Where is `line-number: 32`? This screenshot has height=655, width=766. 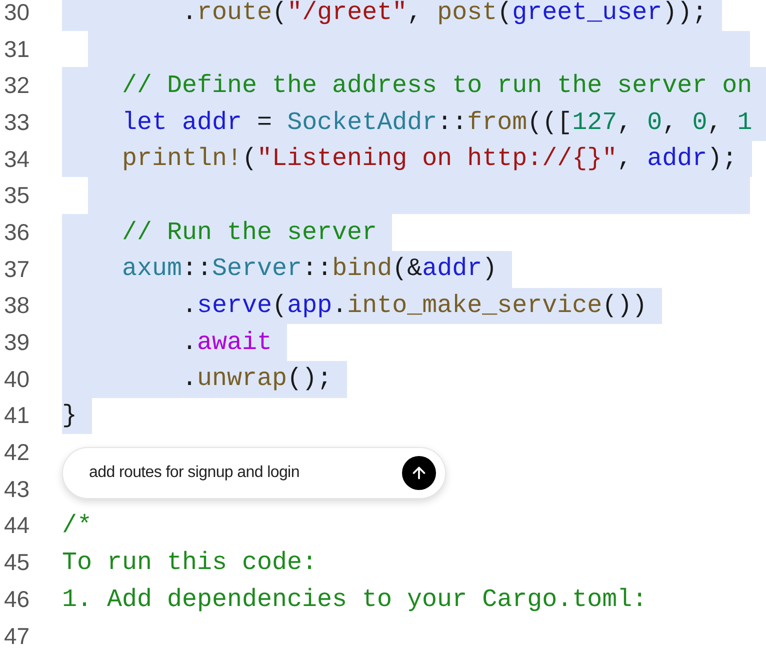
line-number: 32 is located at coordinates (17, 86).